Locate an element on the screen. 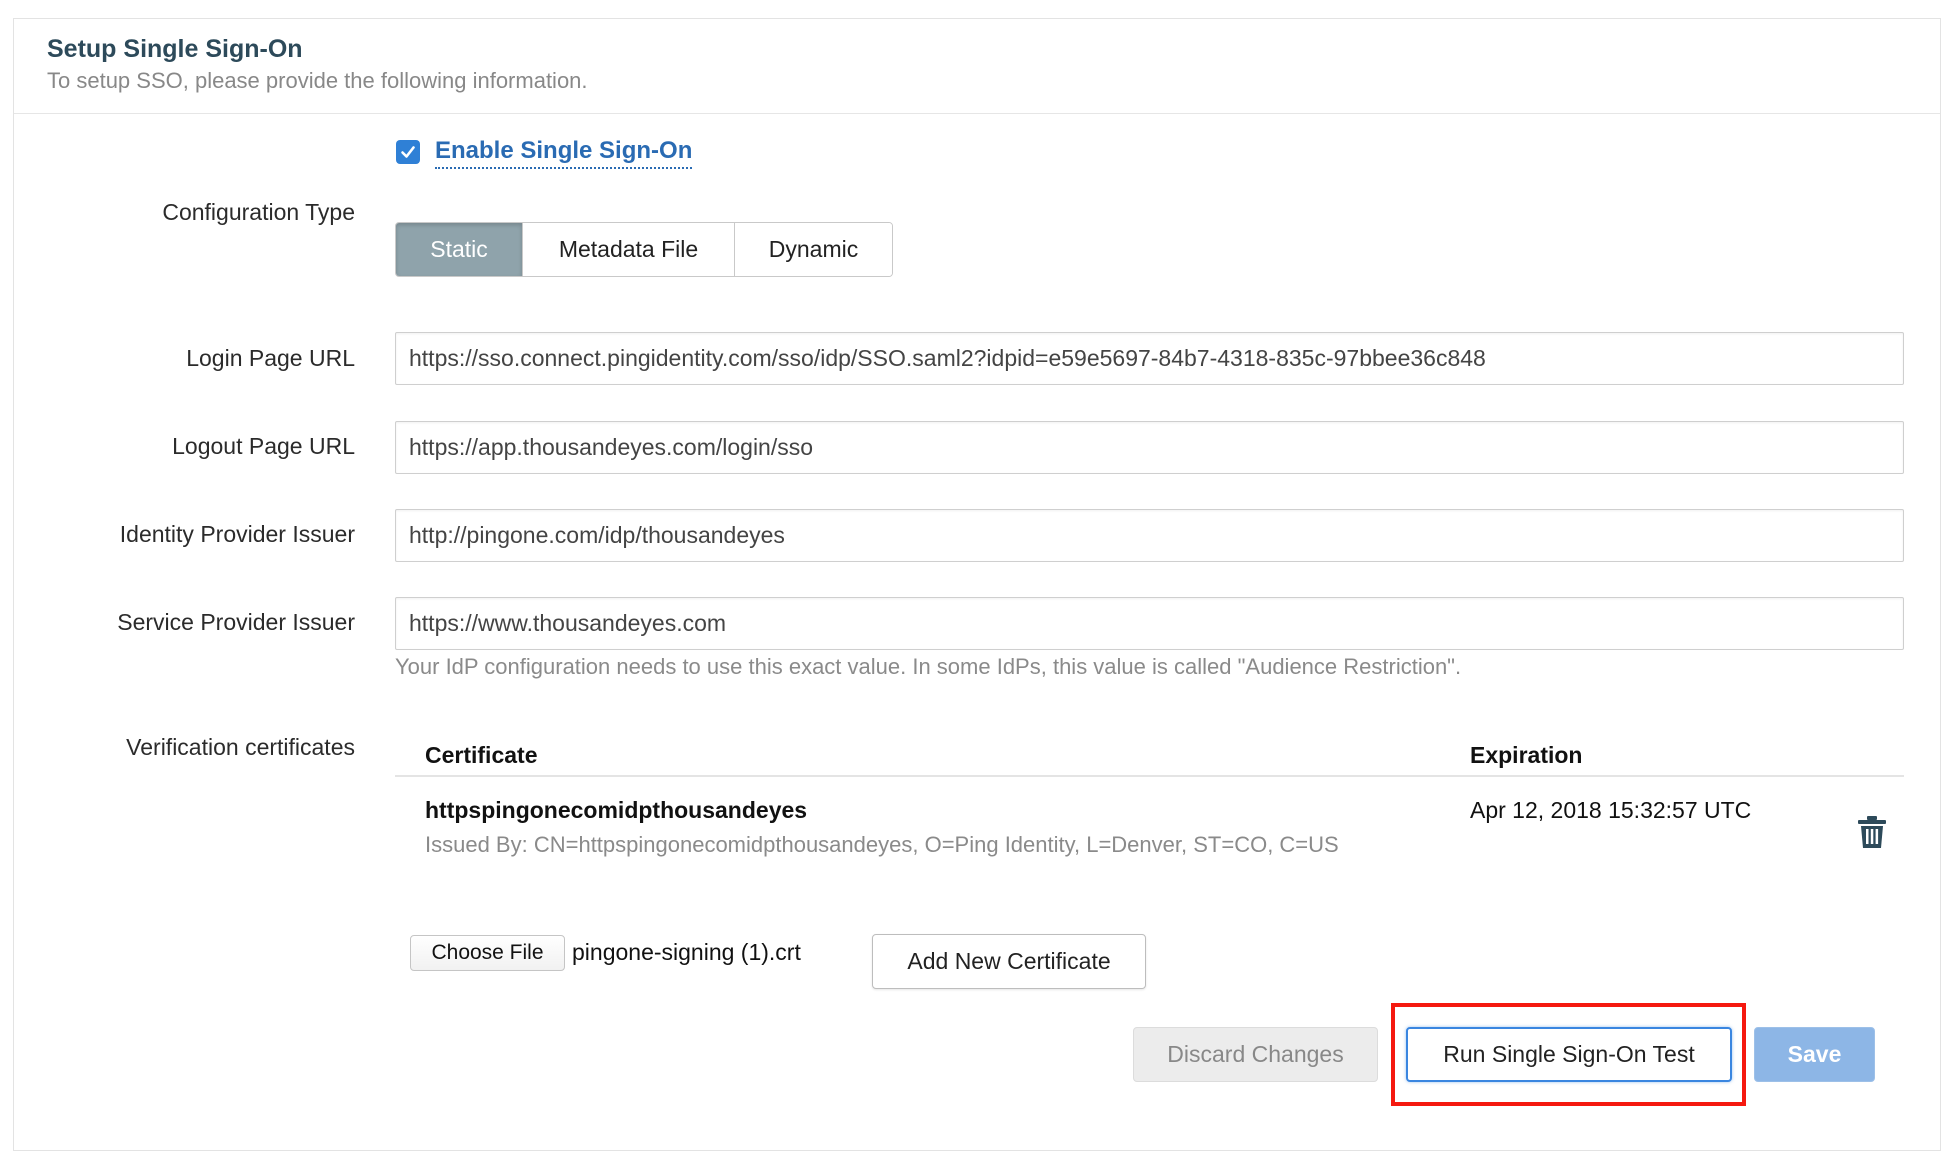 The height and width of the screenshot is (1166, 1950). sp-issuer-input is located at coordinates (1149, 623).